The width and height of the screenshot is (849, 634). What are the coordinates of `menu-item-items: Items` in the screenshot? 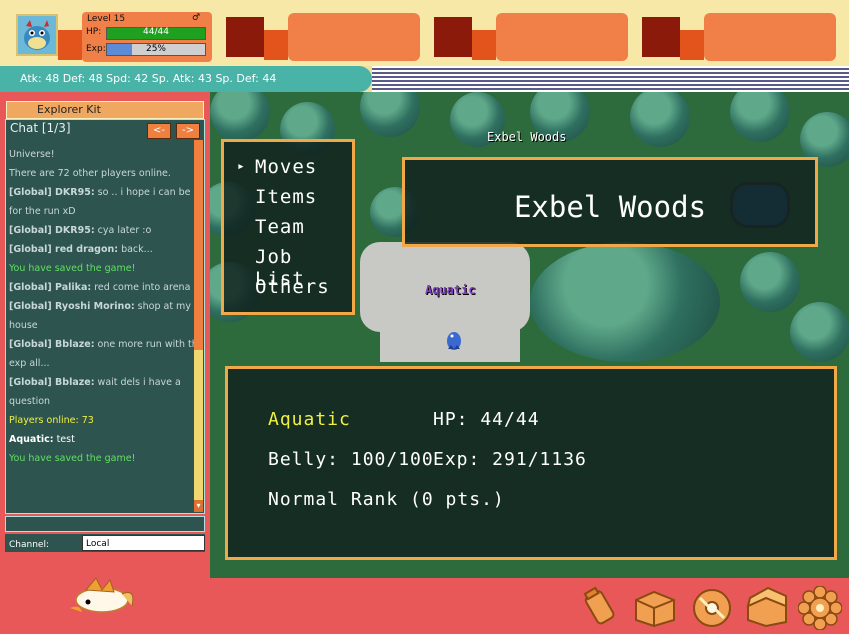 It's located at (286, 197).